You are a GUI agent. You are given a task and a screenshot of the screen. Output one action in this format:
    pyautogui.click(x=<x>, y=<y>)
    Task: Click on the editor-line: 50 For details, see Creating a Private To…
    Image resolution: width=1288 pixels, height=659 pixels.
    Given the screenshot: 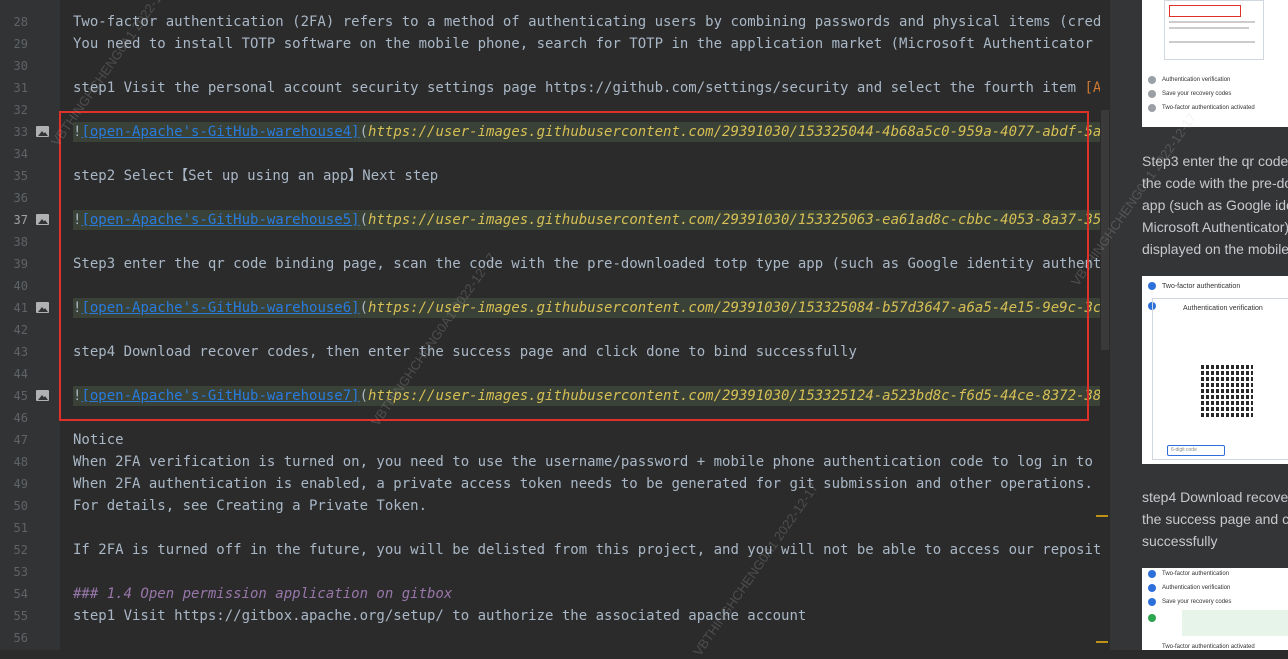 What is the action you would take?
    pyautogui.click(x=555, y=506)
    